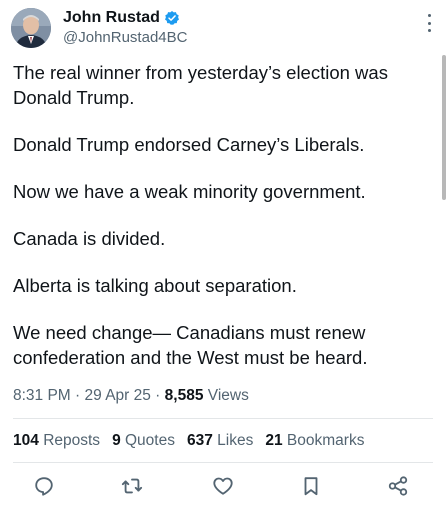  What do you see at coordinates (223, 238) in the screenshot?
I see `post-paragraph: Canada is divided.` at bounding box center [223, 238].